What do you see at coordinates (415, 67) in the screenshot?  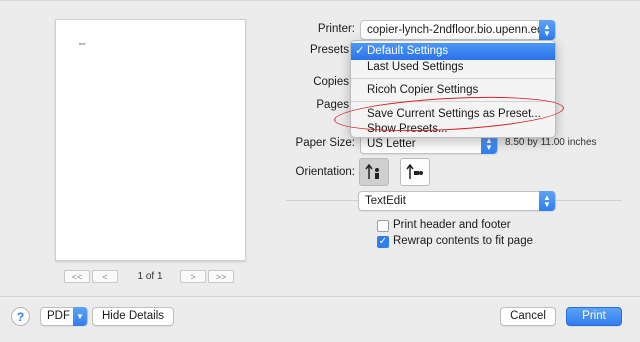 I see `menu-item-label: Last Used Settings` at bounding box center [415, 67].